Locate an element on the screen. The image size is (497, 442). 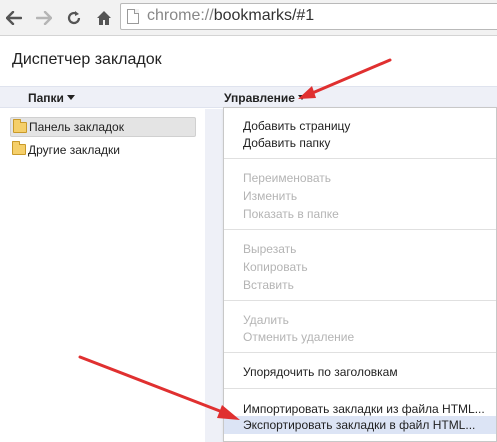
browser-toolbar: chrome://bookmarks/#1 is located at coordinates (248, 18).